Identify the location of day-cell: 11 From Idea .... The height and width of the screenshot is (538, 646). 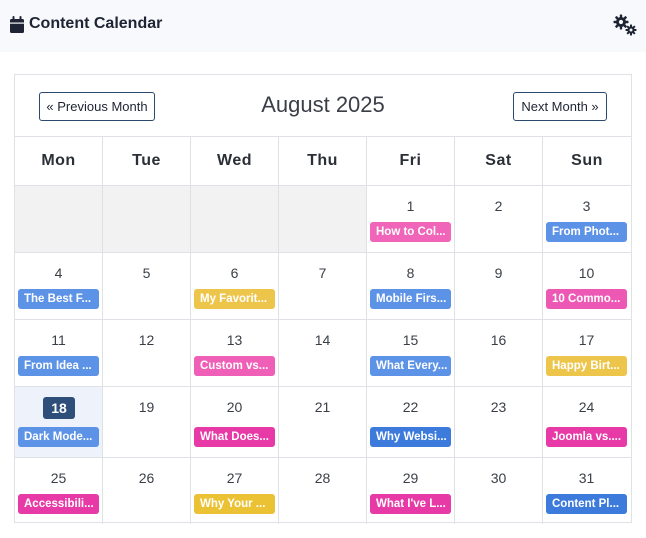
(59, 353).